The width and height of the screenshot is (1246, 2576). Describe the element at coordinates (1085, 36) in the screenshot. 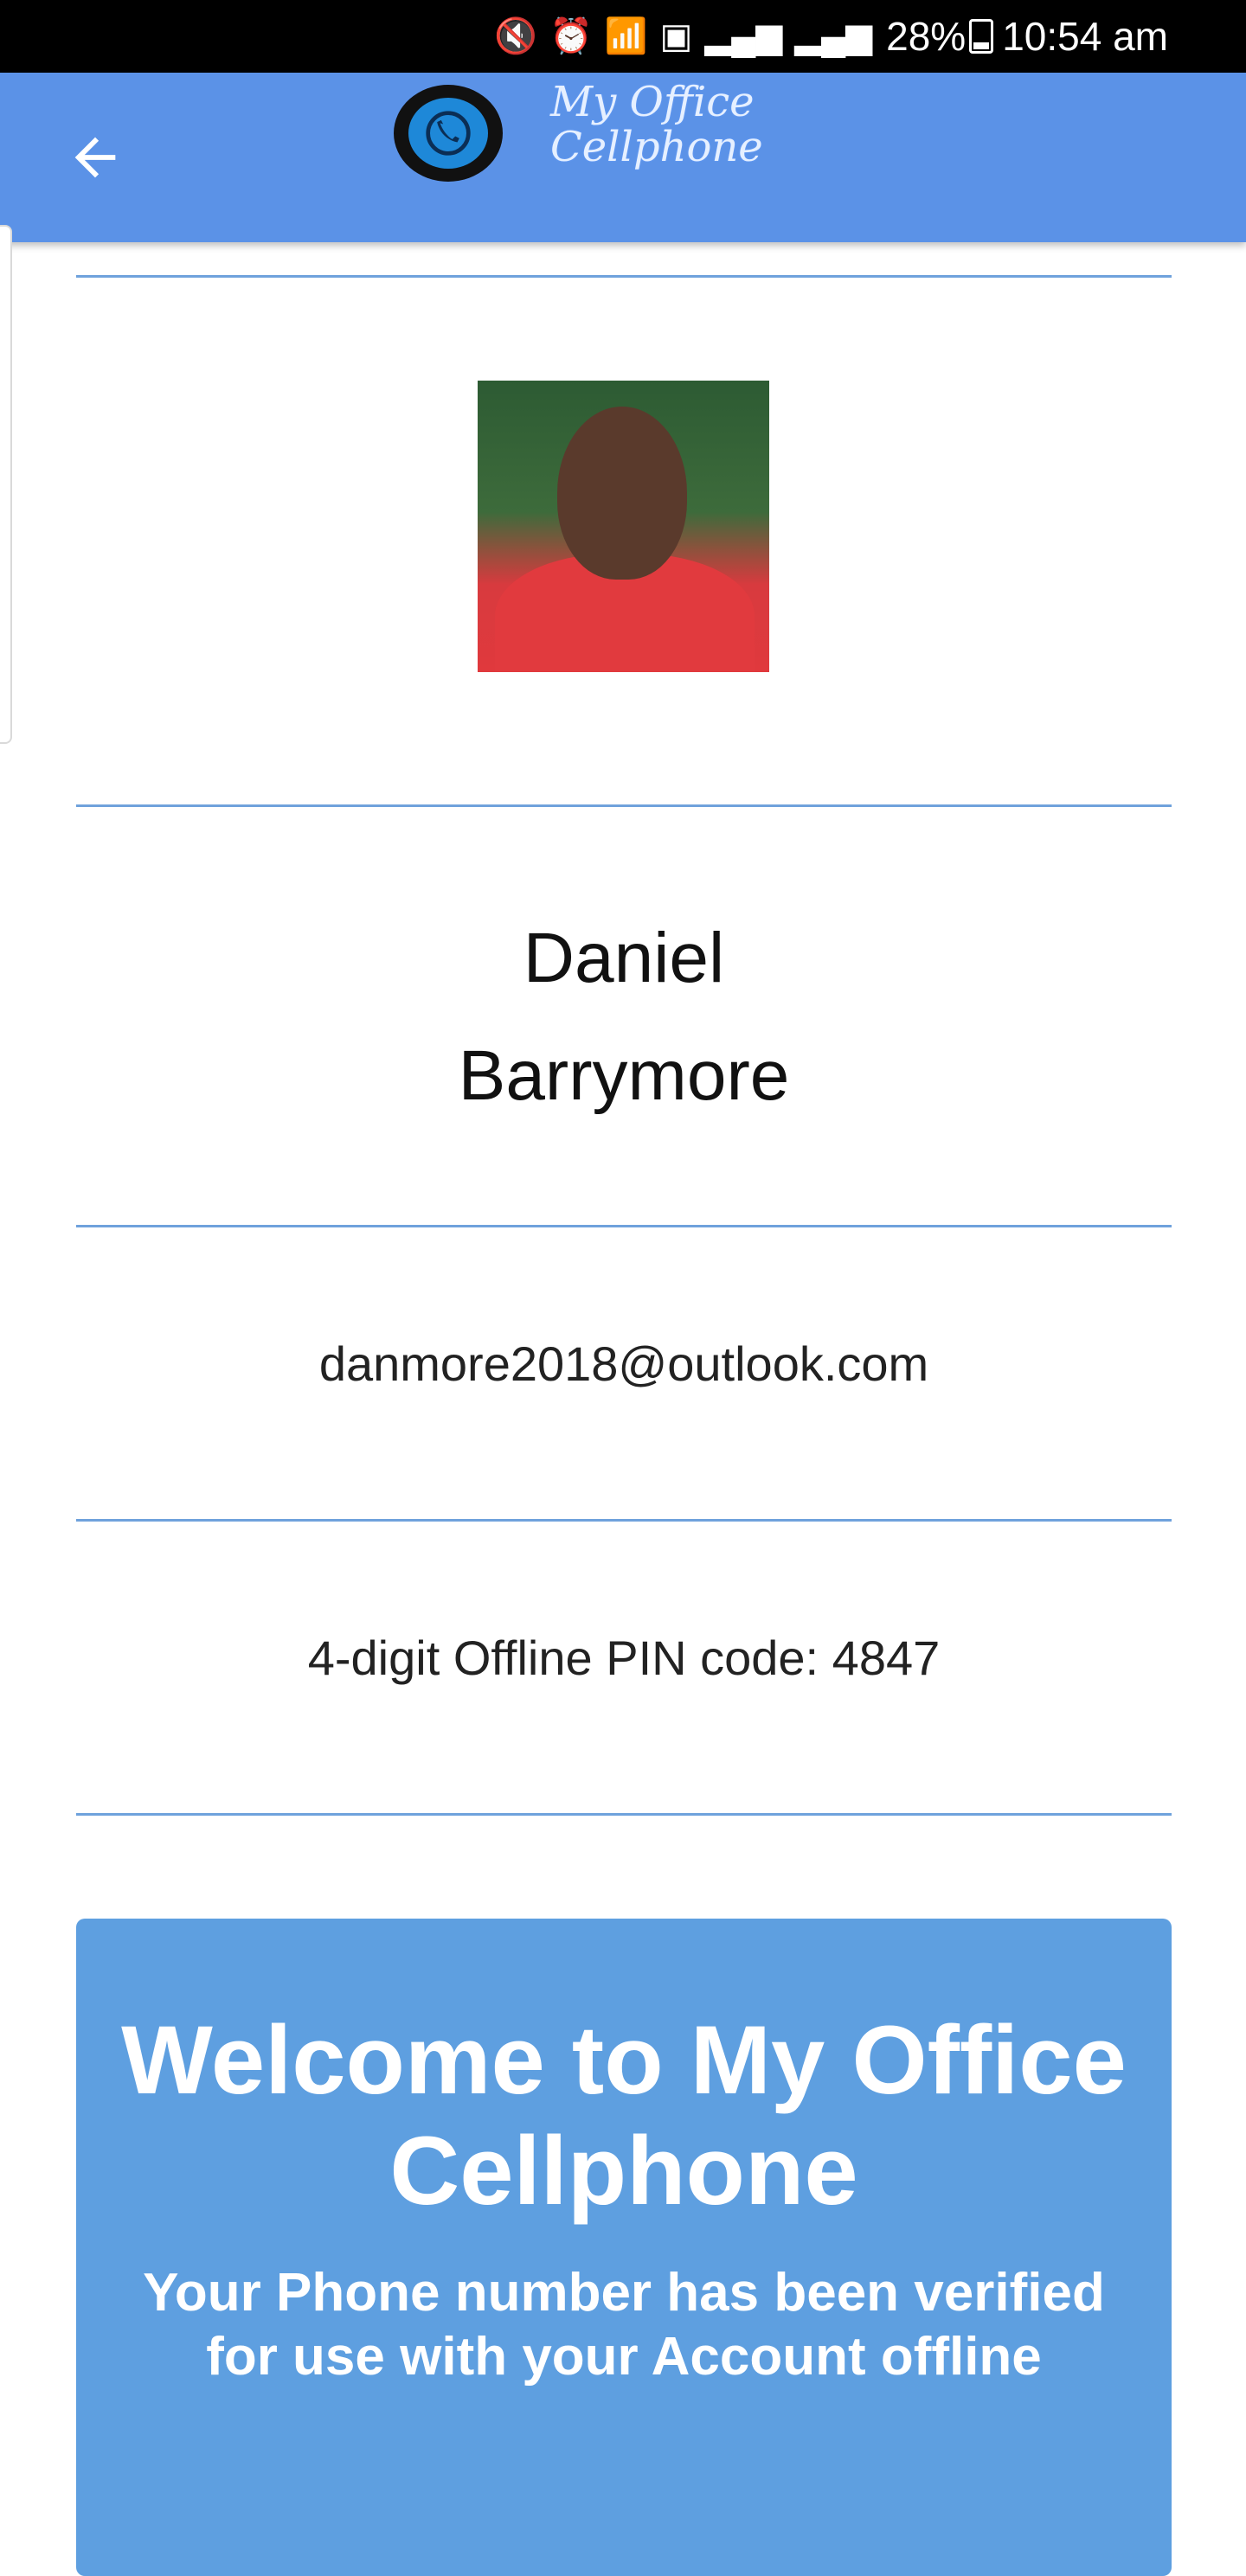

I see `clock: 10:54 am` at that location.